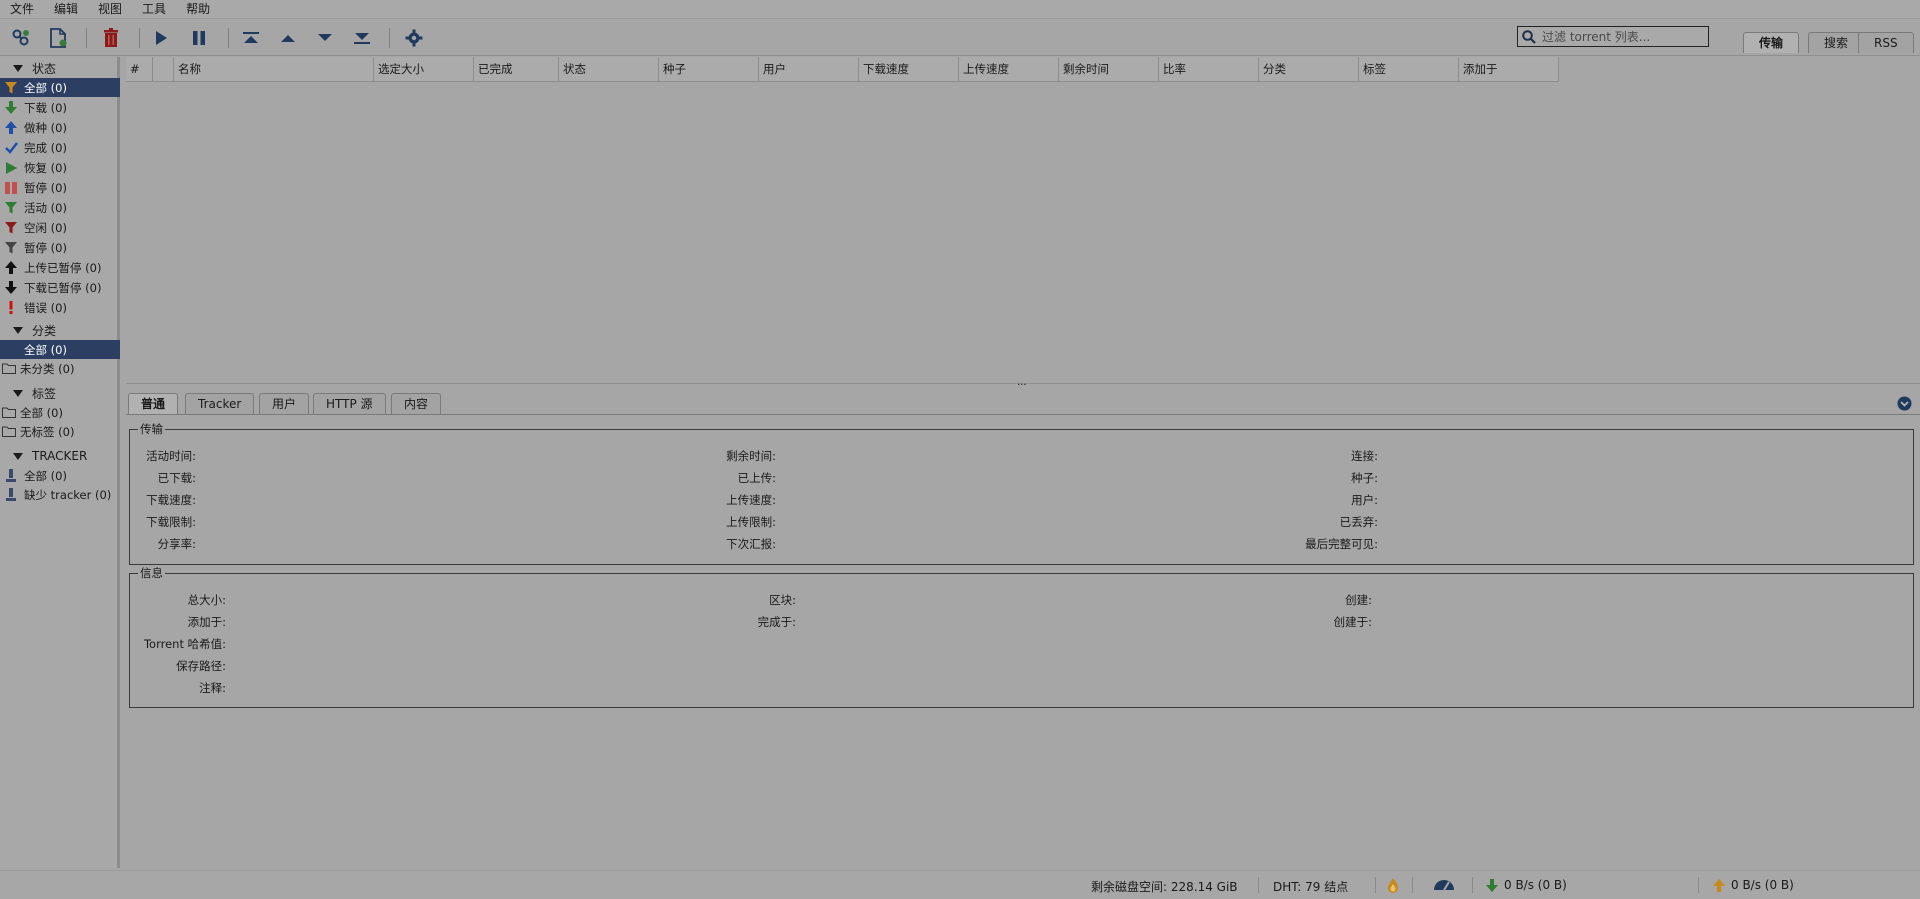 The height and width of the screenshot is (899, 1920). I want to click on arrow-up-icon, so click(11, 128).